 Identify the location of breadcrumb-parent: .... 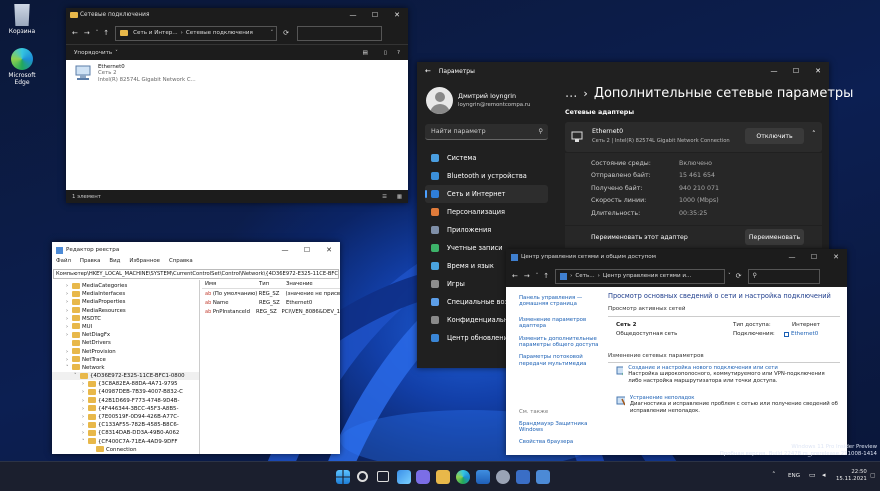
(571, 93).